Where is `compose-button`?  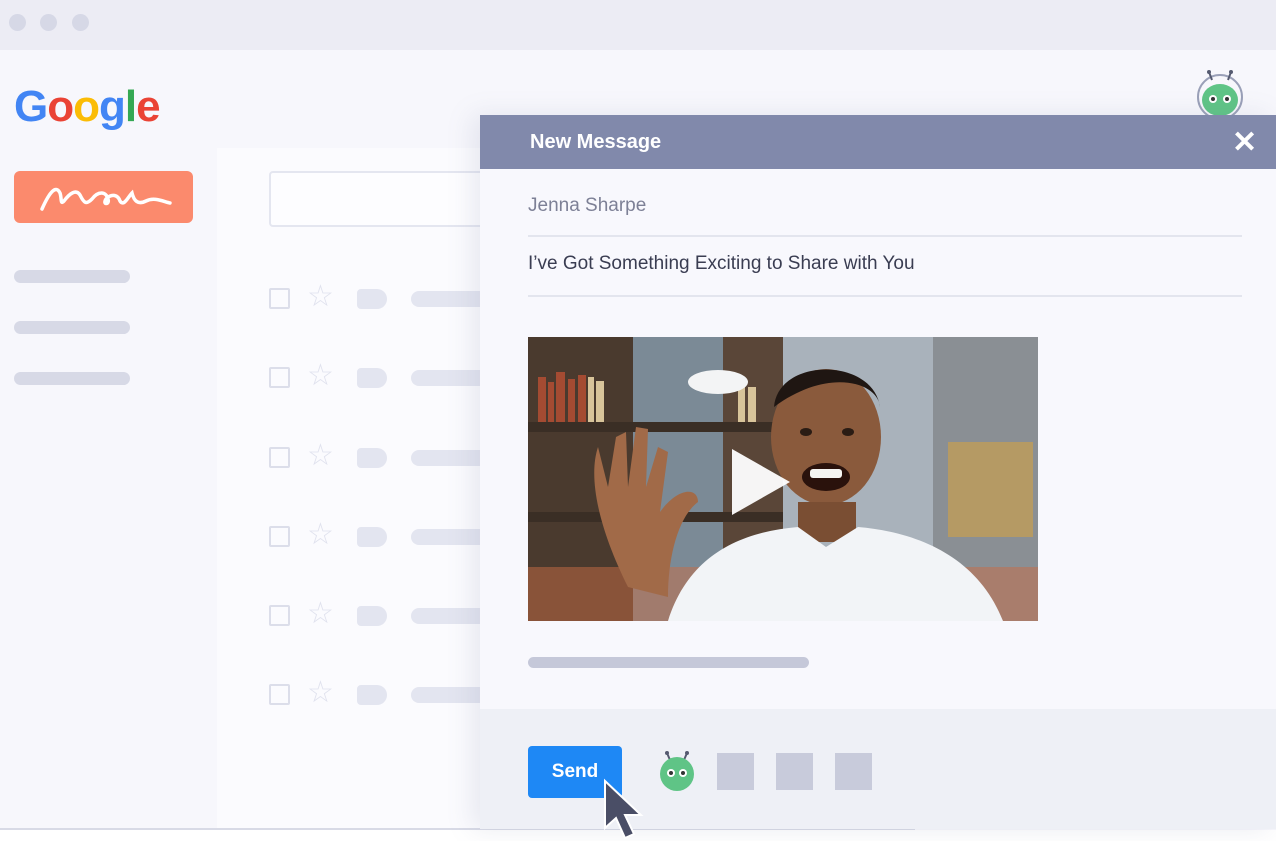
compose-button is located at coordinates (103, 197).